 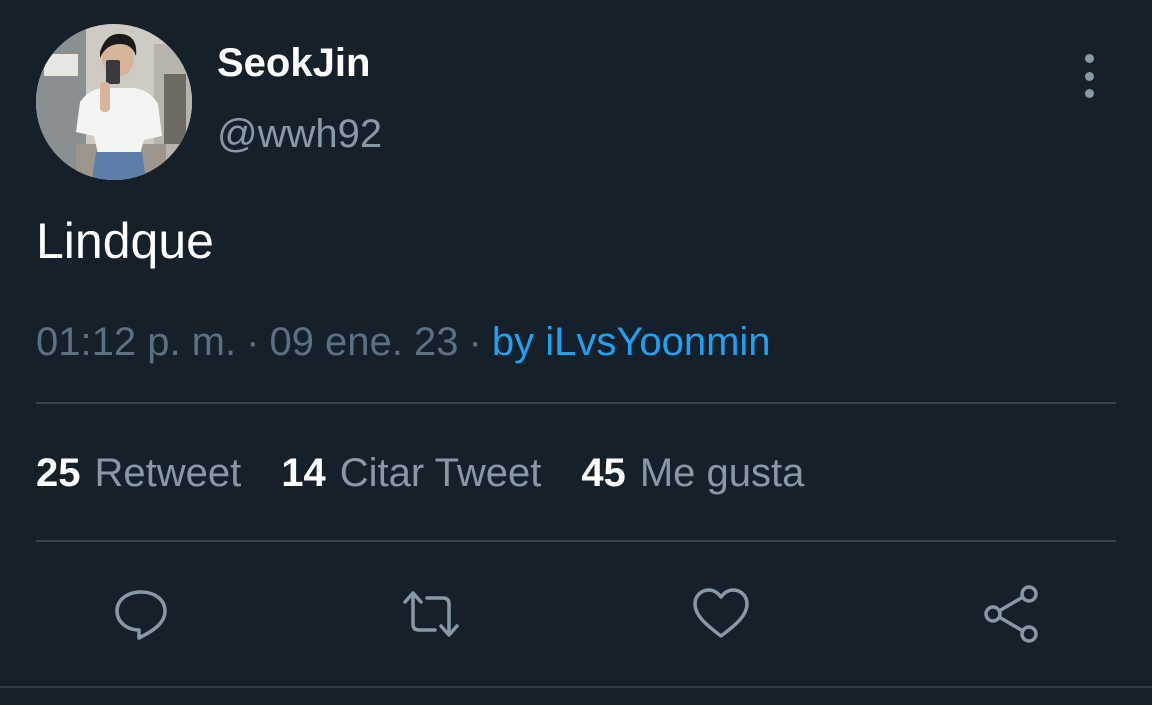 What do you see at coordinates (364, 342) in the screenshot?
I see `tweet-date: 09 ene. 23` at bounding box center [364, 342].